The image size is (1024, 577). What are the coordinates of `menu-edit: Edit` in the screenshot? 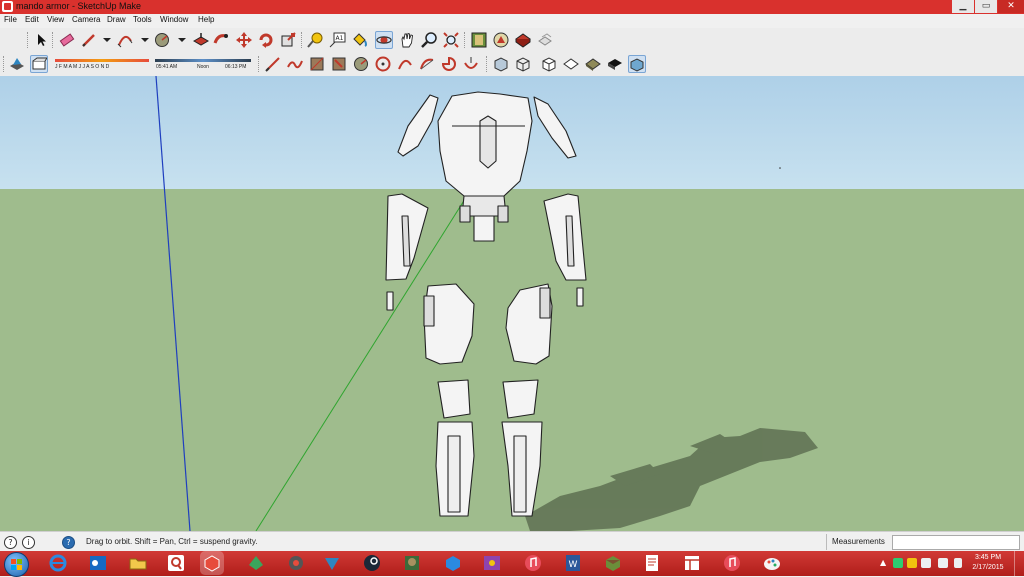 It's located at (32, 19).